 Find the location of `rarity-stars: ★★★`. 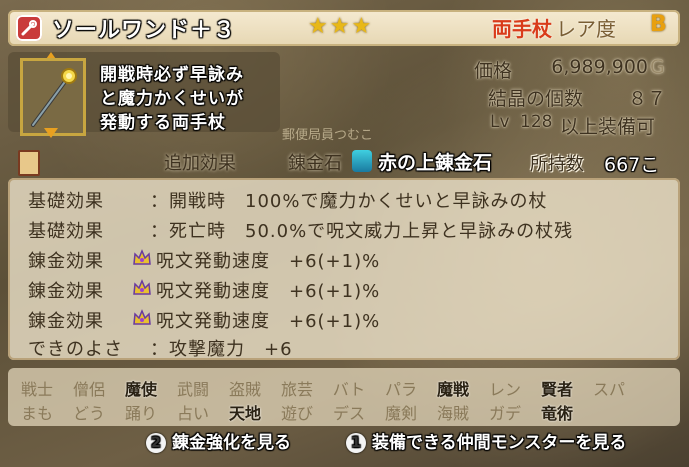

rarity-stars: ★★★ is located at coordinates (341, 26).